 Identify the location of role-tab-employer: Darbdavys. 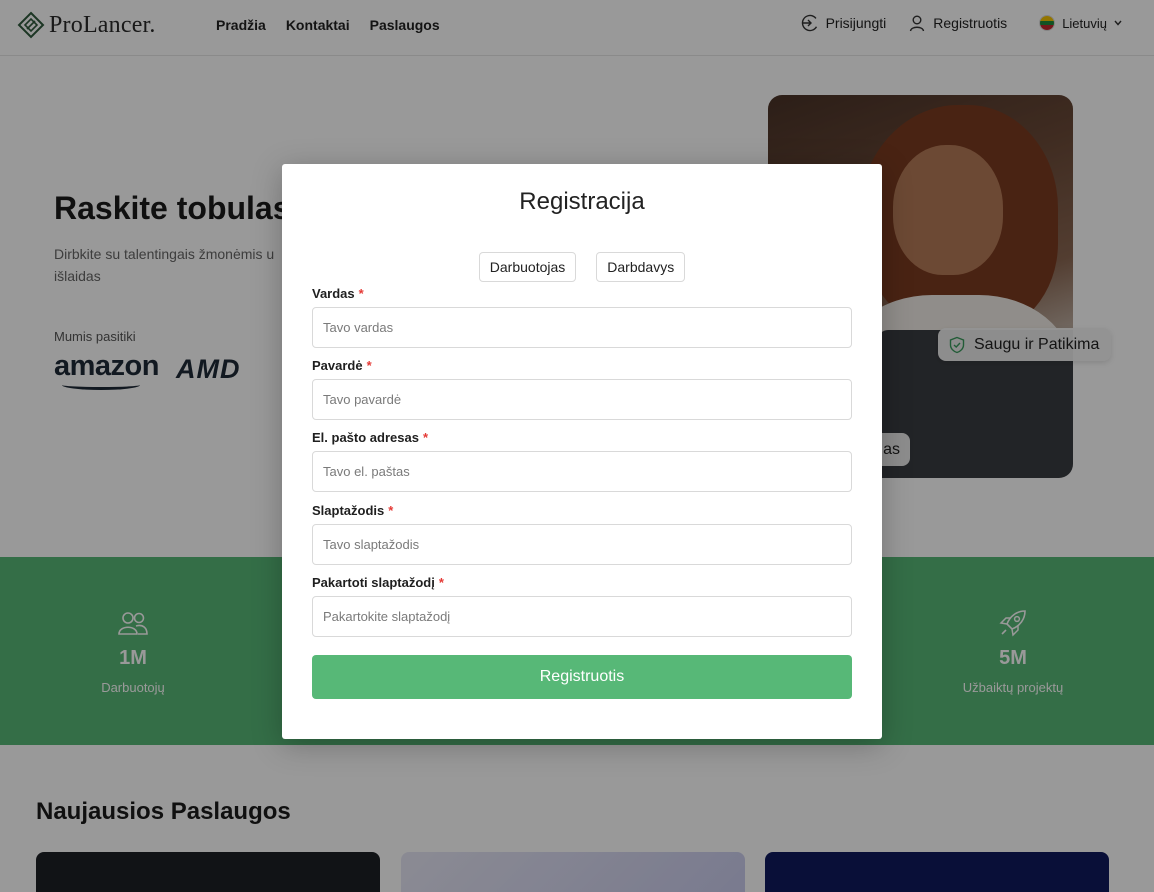
(641, 267).